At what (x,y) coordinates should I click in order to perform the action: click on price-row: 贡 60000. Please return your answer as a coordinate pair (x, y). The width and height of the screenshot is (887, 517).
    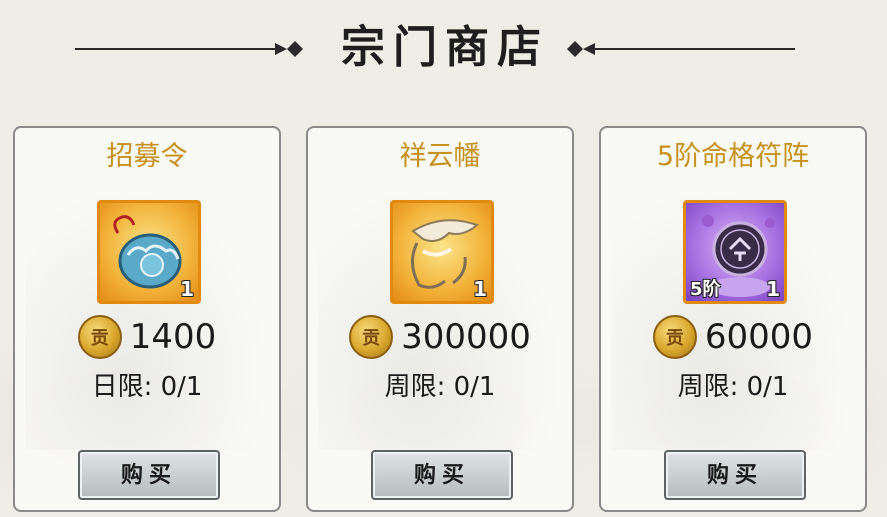
    Looking at the image, I should click on (733, 337).